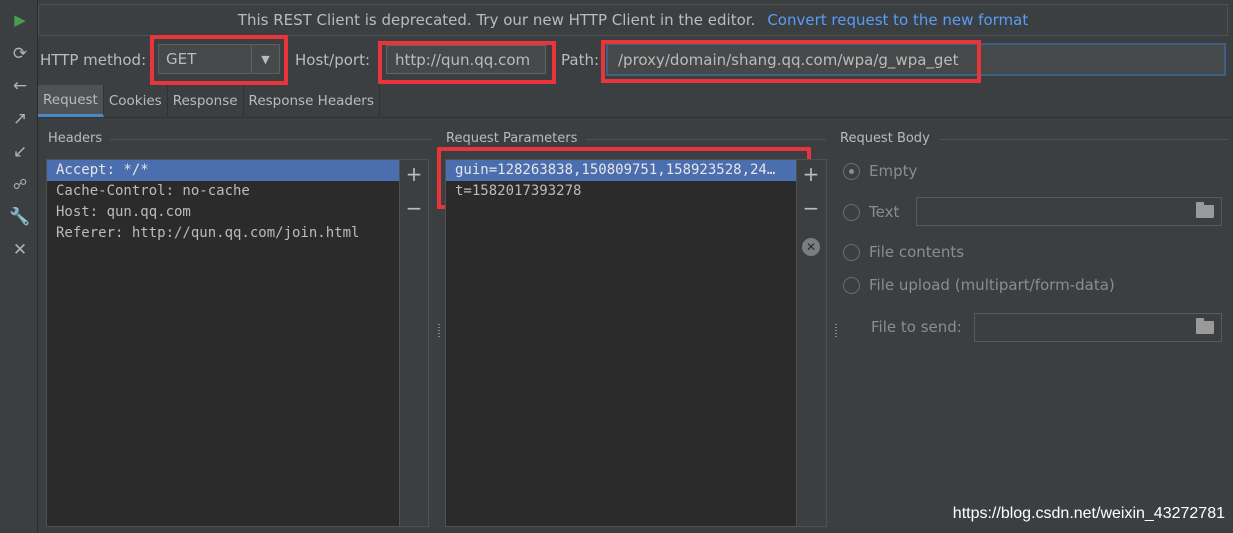  I want to click on body-option-text: Text, so click(871, 212).